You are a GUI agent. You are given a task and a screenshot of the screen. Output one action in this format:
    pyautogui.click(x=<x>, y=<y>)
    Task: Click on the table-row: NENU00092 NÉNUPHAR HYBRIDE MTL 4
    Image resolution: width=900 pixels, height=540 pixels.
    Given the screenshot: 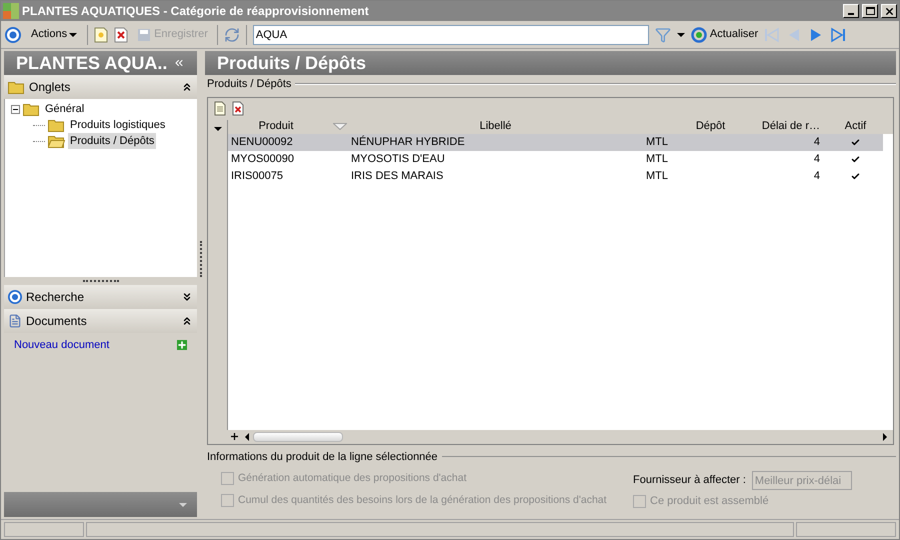 What is the action you would take?
    pyautogui.click(x=555, y=142)
    